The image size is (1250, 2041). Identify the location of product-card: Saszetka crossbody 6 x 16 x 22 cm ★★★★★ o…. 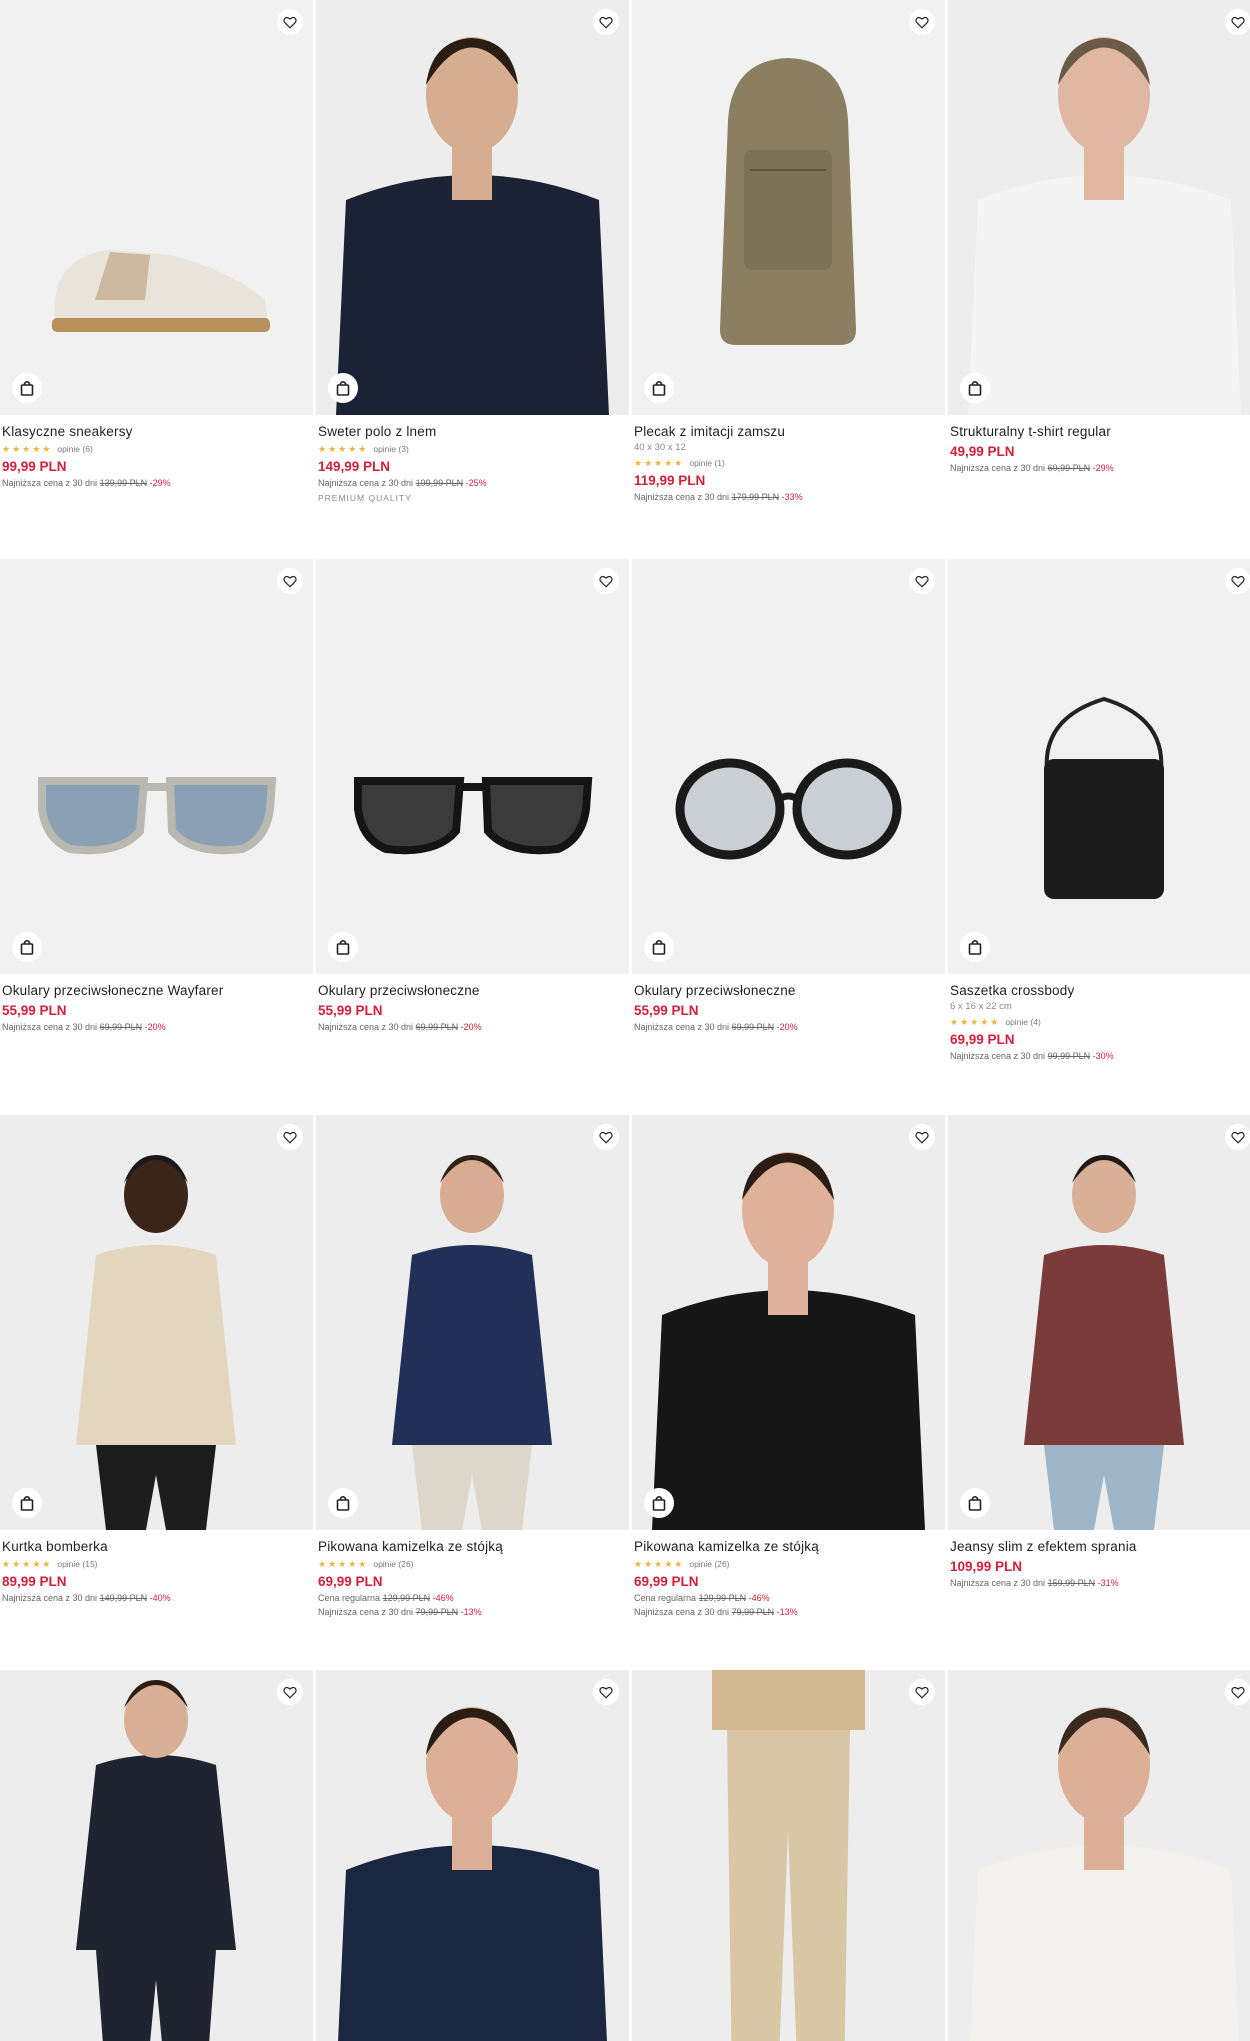
(1099, 810).